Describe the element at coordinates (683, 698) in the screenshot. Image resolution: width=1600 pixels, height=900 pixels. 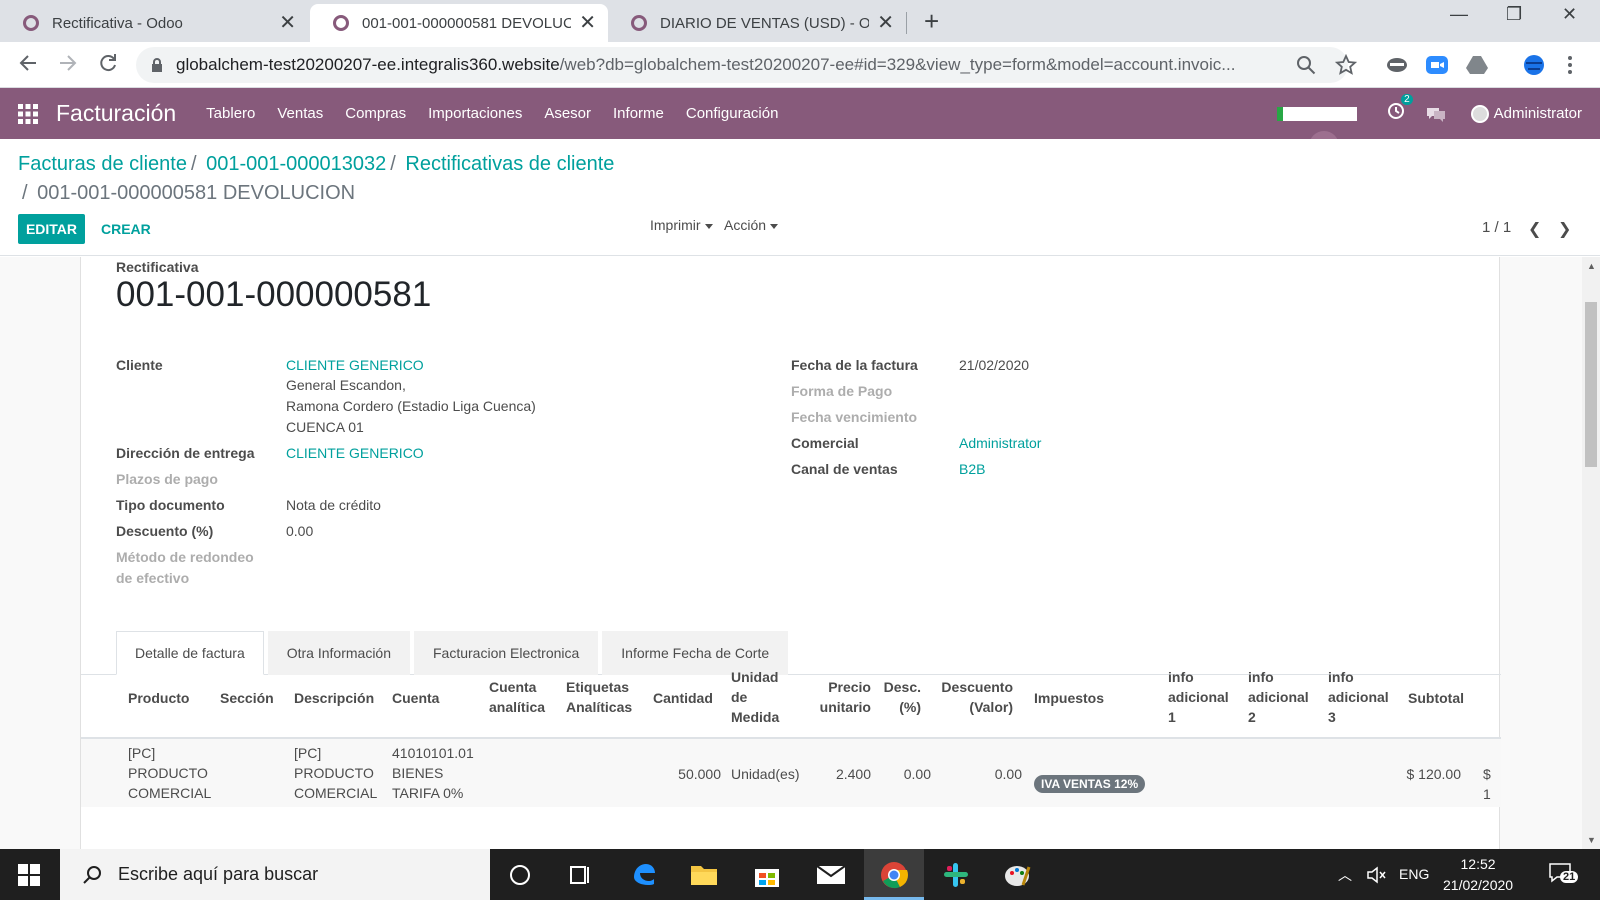
I see `col-cantidad: Cantidad` at that location.